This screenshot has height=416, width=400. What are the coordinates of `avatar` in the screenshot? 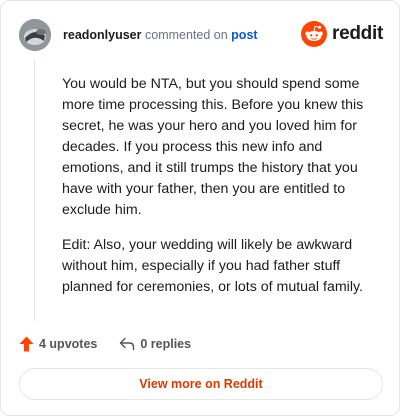 It's located at (35, 35).